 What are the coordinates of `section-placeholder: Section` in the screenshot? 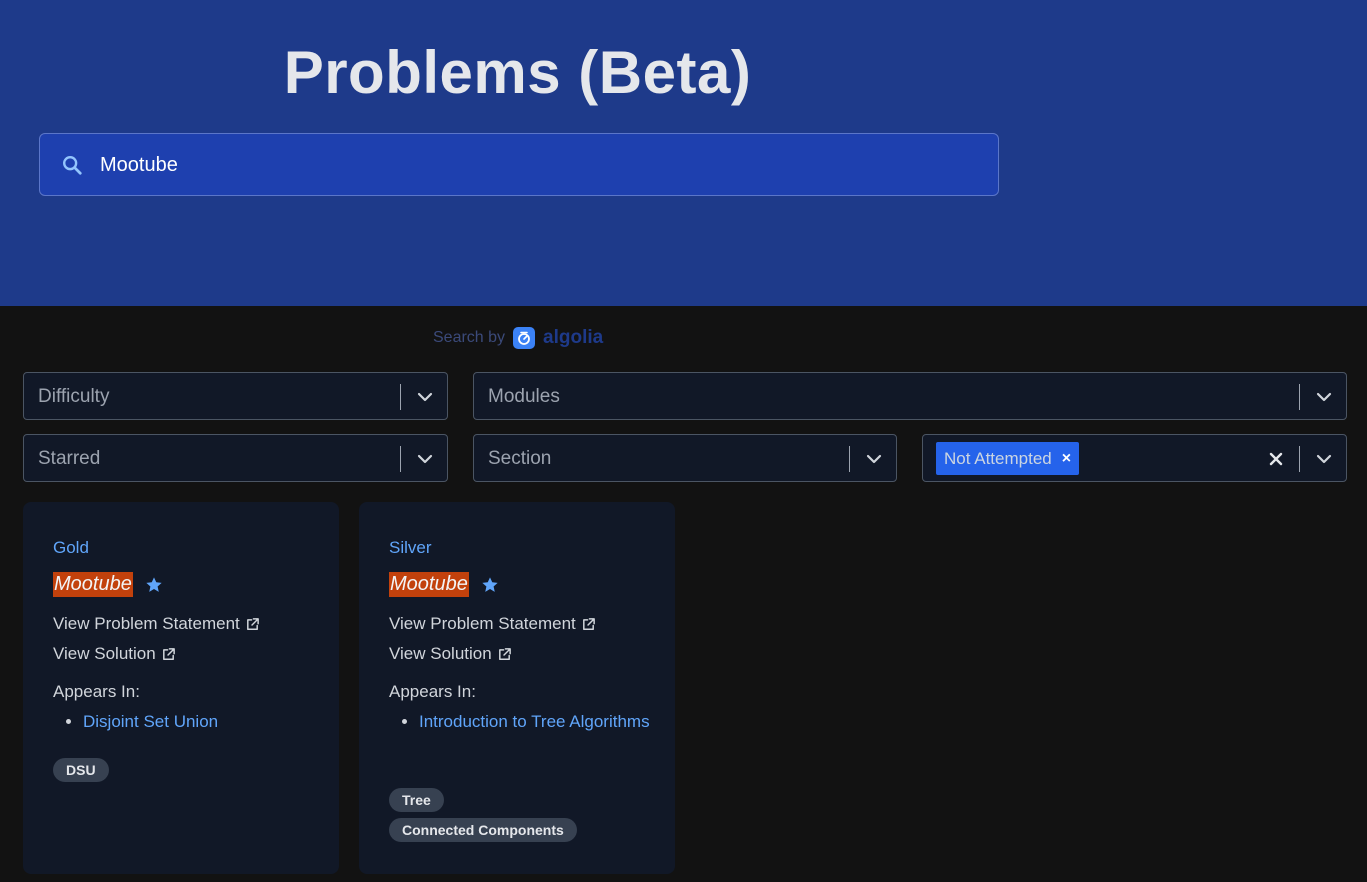 It's located at (520, 458).